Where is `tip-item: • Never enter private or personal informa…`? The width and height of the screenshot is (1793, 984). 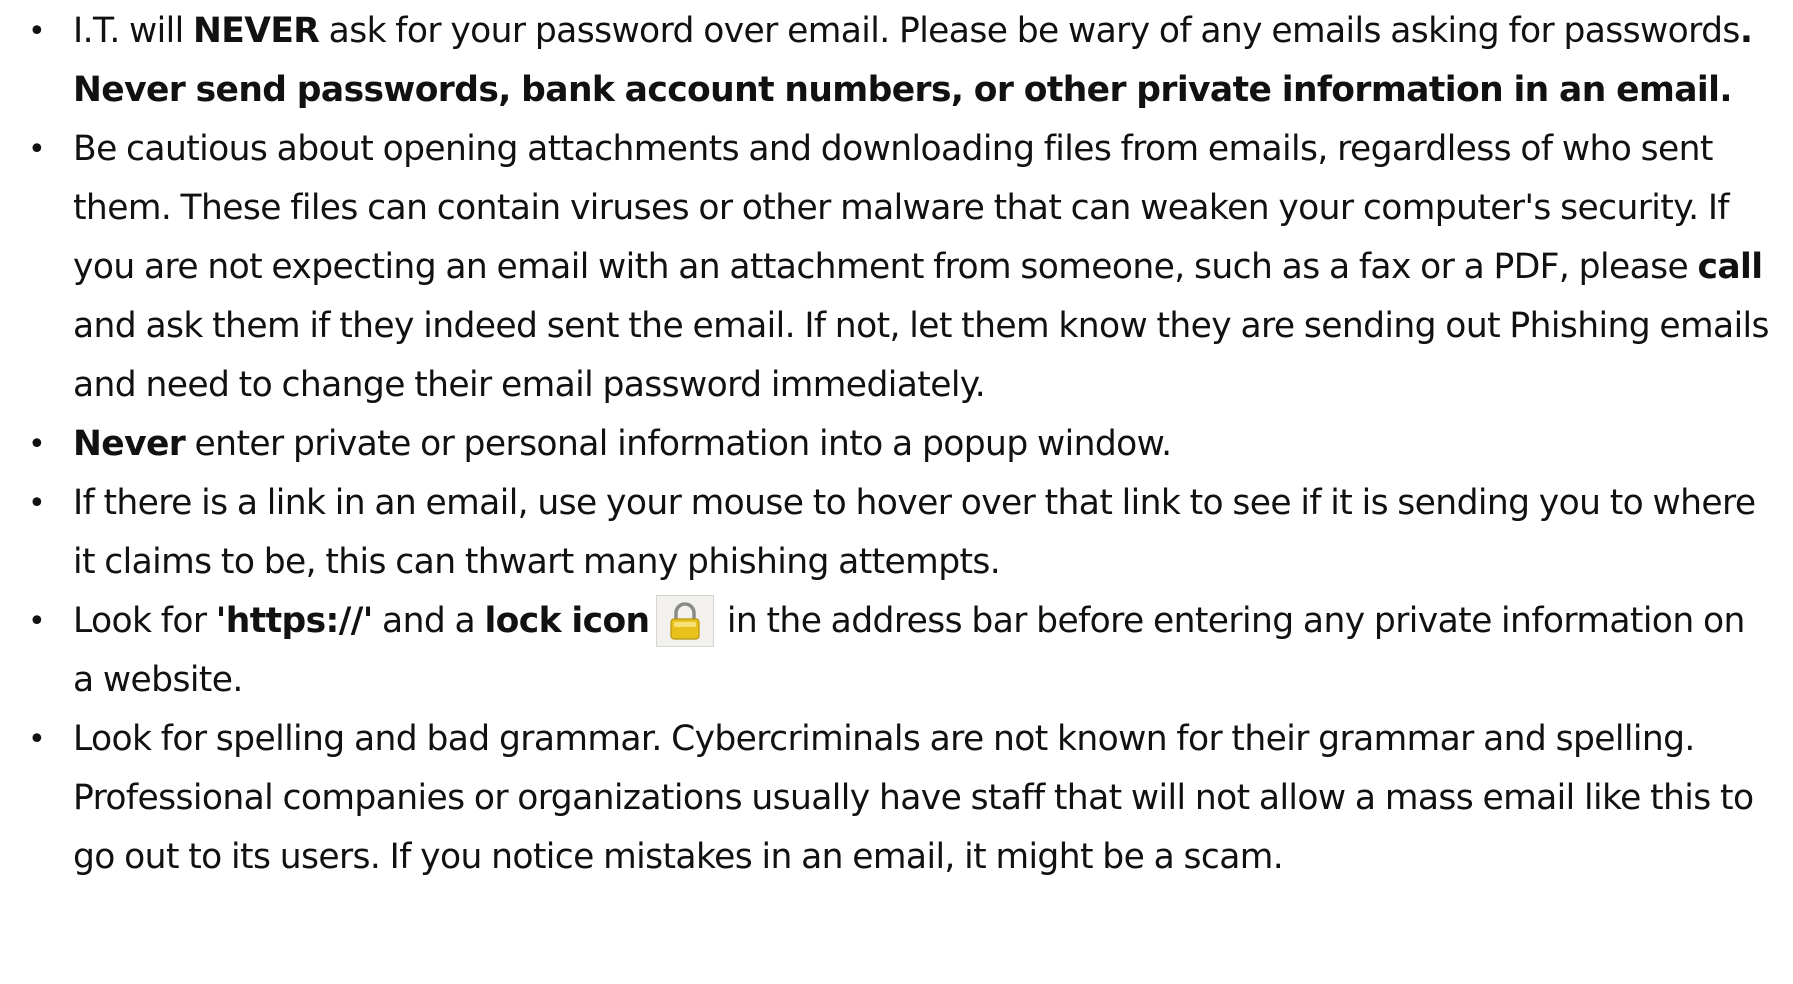
tip-item: • Never enter private or personal informa… is located at coordinates (896, 444).